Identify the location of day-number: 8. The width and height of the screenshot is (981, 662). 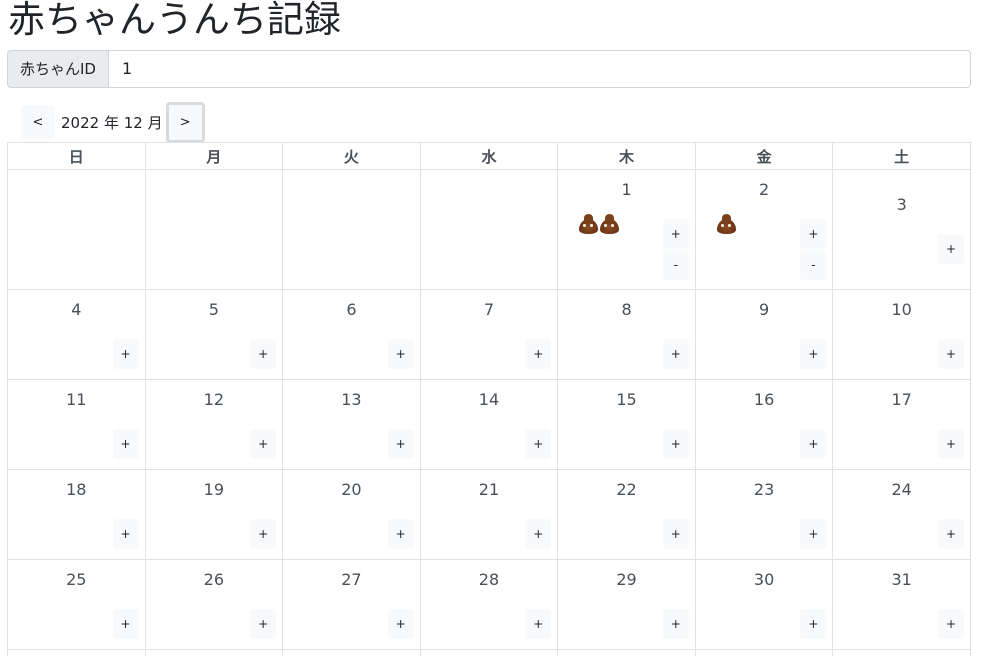
(626, 309).